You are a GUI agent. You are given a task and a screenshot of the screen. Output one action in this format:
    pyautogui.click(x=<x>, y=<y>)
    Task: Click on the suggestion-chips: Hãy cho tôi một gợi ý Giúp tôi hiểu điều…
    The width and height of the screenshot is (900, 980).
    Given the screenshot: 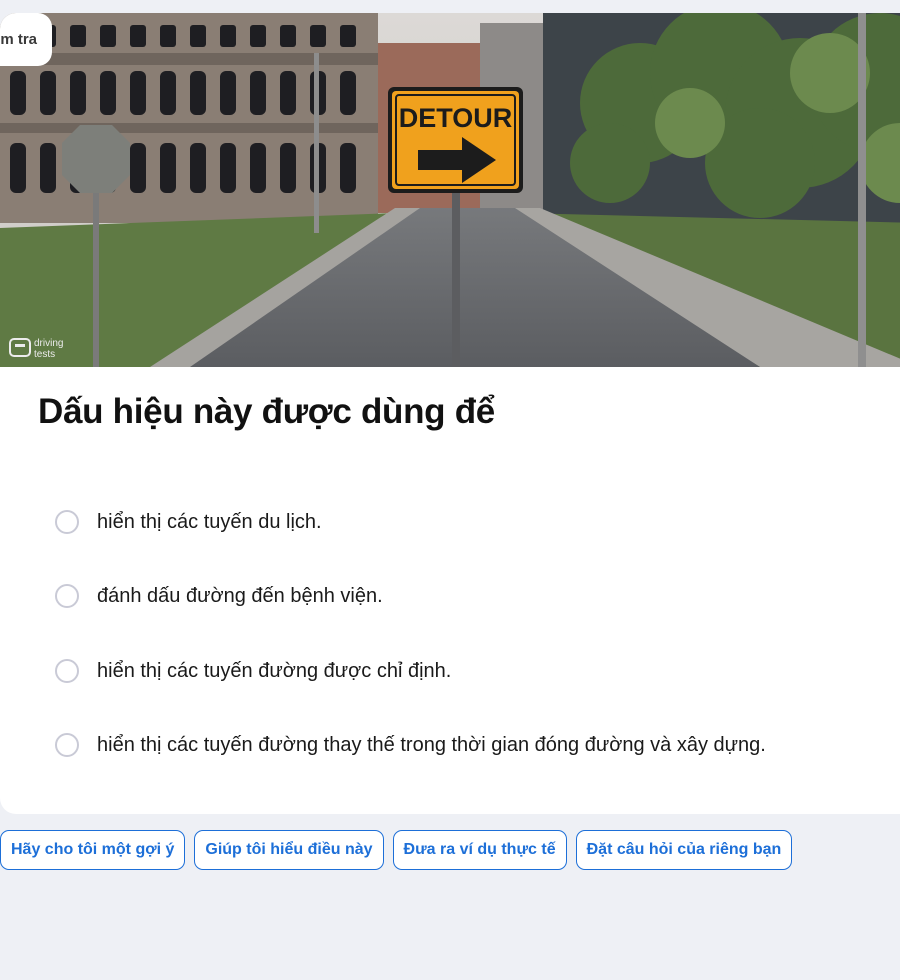 What is the action you would take?
    pyautogui.click(x=396, y=850)
    